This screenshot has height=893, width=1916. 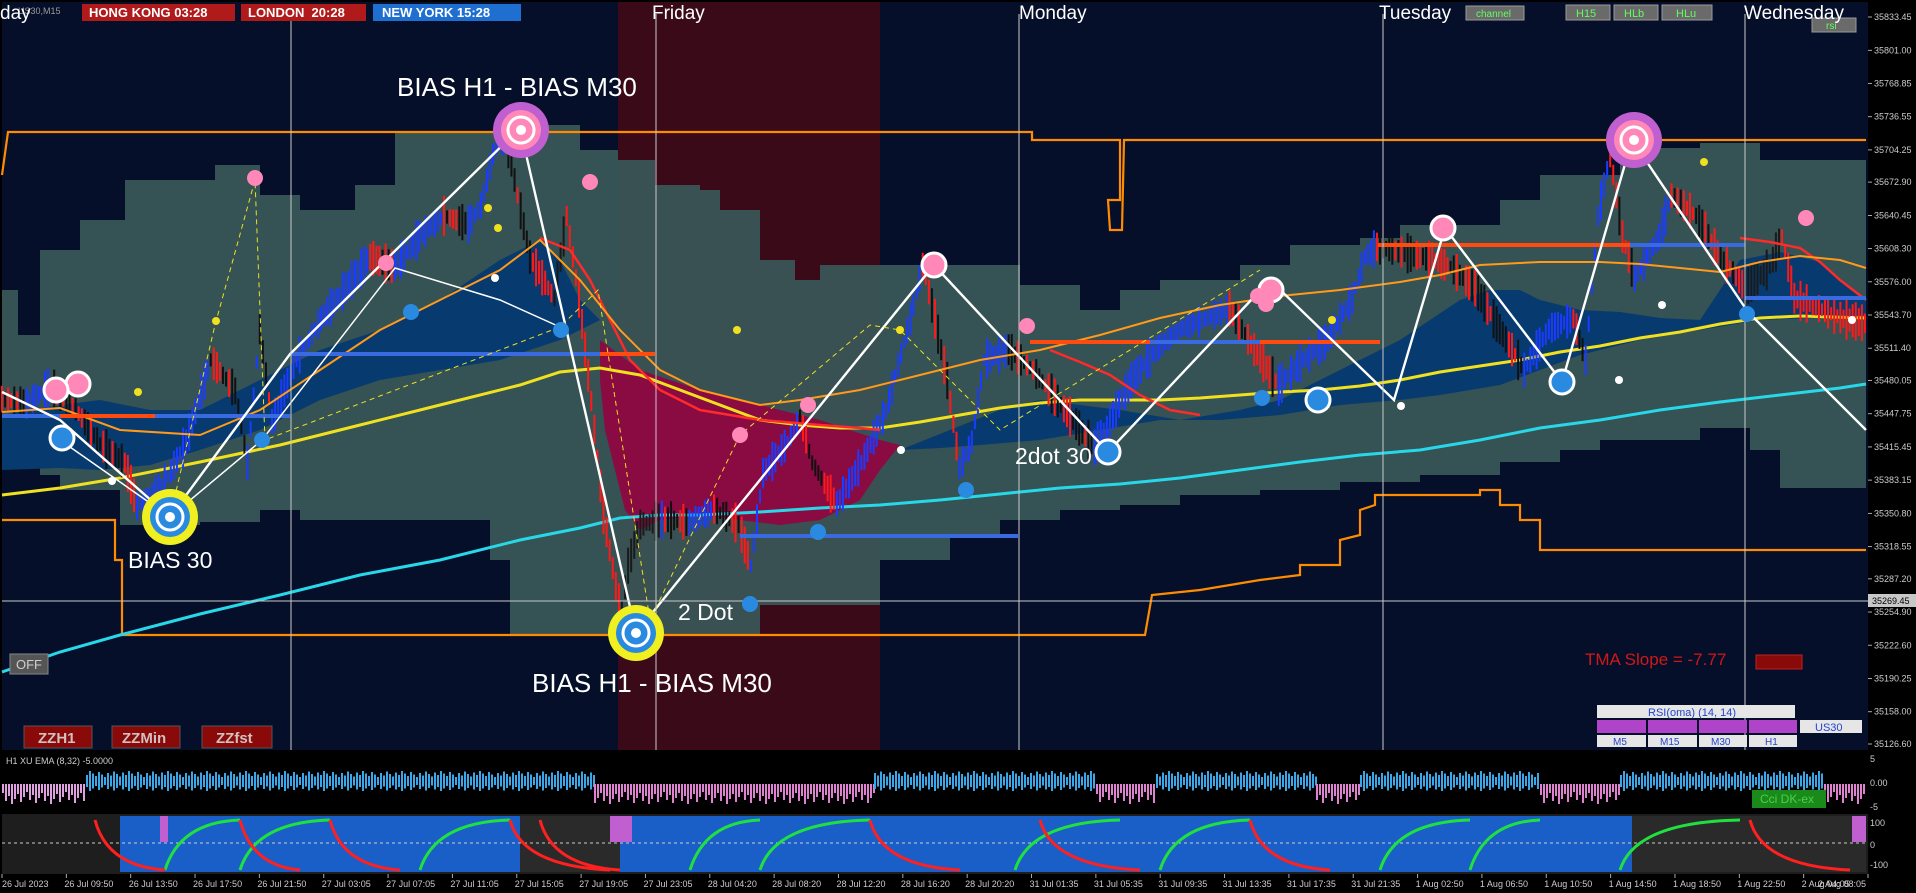 I want to click on current-price-label: 35269.45, so click(x=1891, y=601).